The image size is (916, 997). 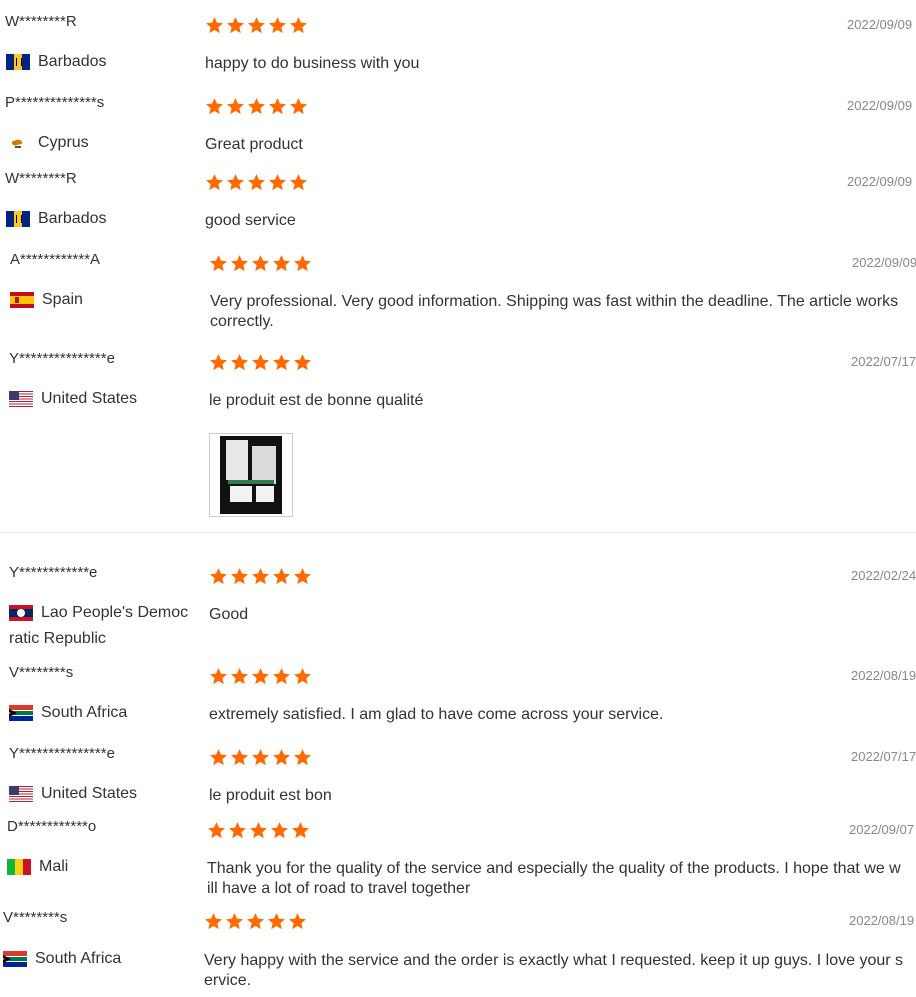 I want to click on reviewer-name: A************A, so click(x=55, y=259).